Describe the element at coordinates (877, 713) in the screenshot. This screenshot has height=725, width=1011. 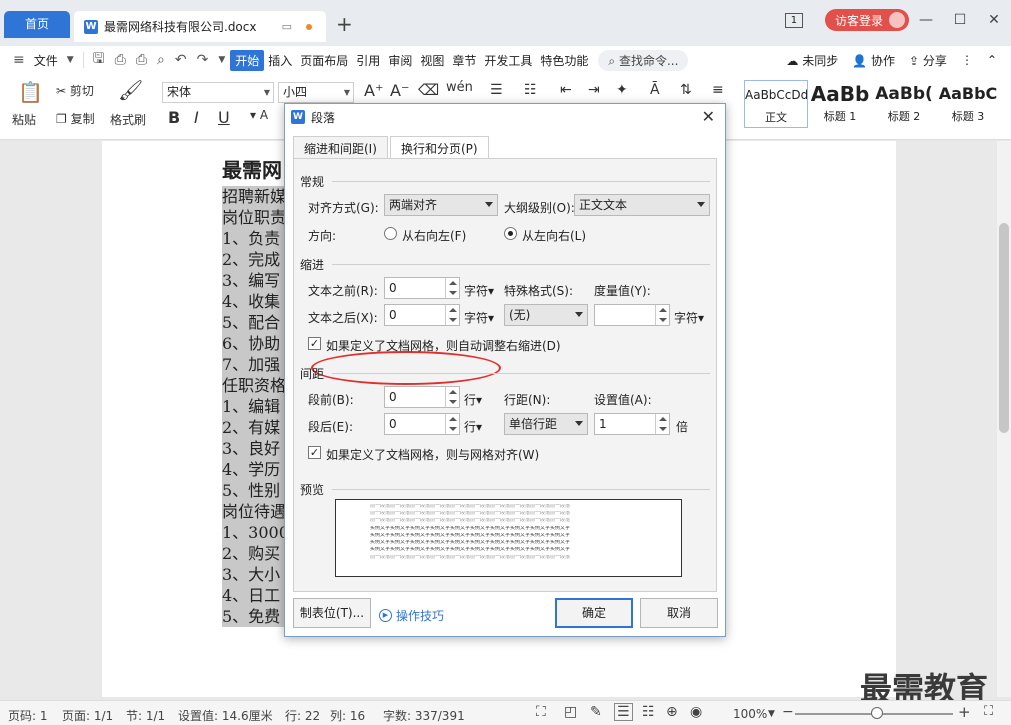
I see `zoom-slider-handle` at that location.